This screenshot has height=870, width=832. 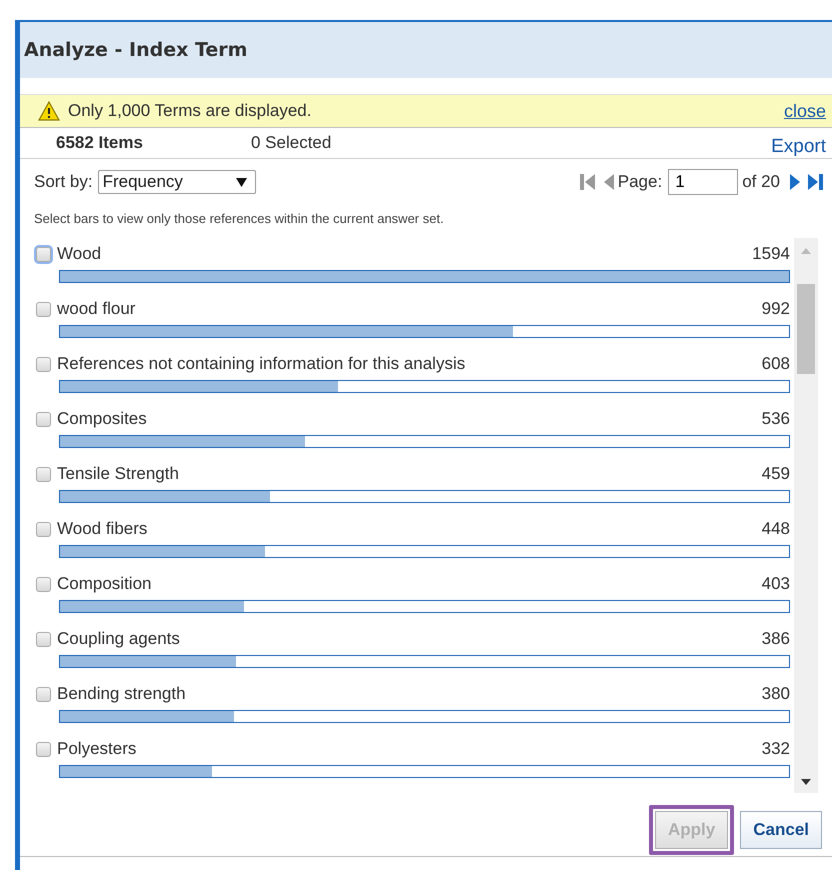 What do you see at coordinates (776, 419) in the screenshot?
I see `term-count: 536` at bounding box center [776, 419].